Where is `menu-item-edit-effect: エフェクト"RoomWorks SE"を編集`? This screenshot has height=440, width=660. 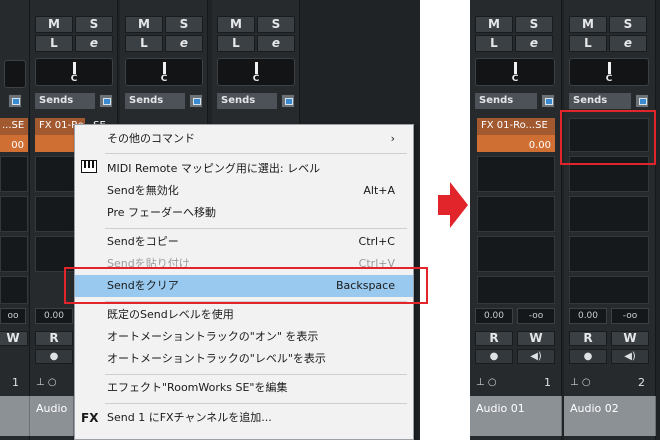
menu-item-edit-effect: エフェクト"RoomWorks SE"を編集 is located at coordinates (244, 388).